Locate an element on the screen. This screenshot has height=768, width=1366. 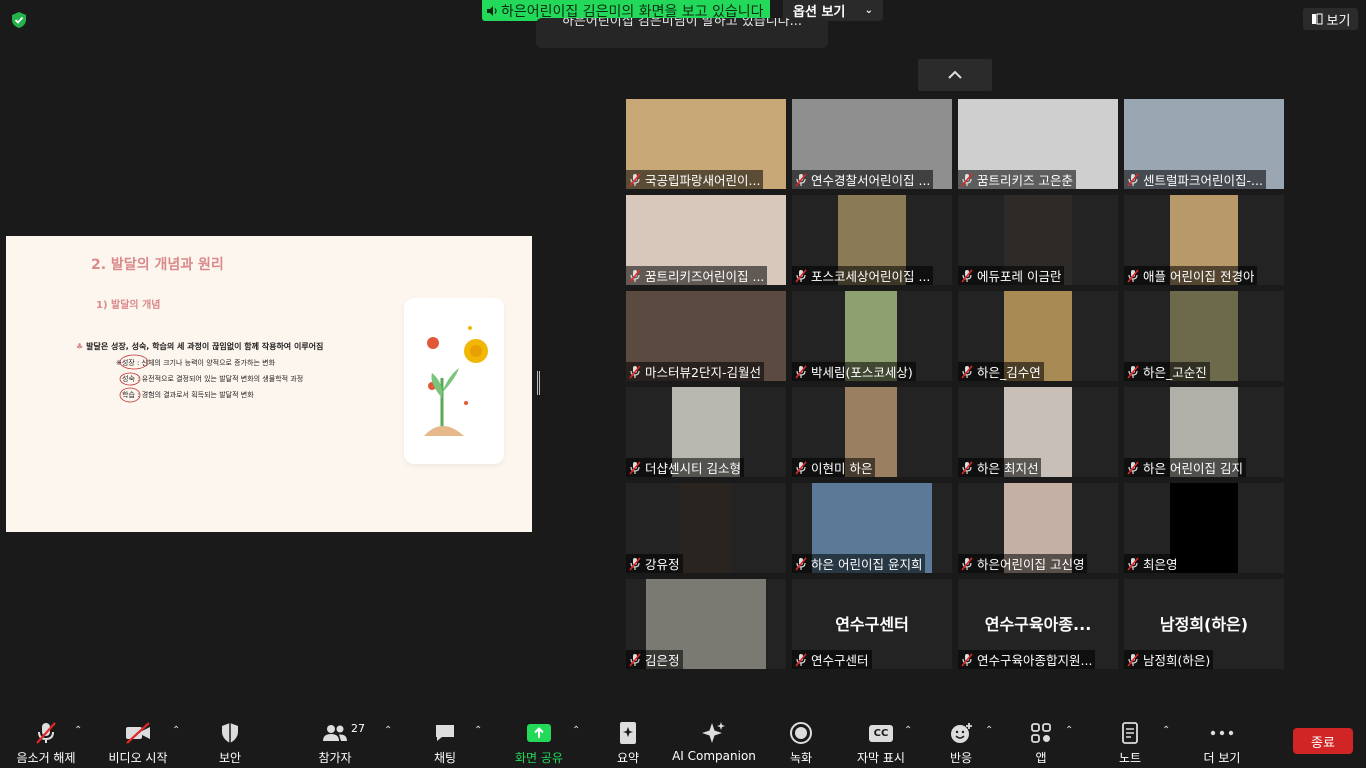
record-button: 녹화 is located at coordinates (801, 740).